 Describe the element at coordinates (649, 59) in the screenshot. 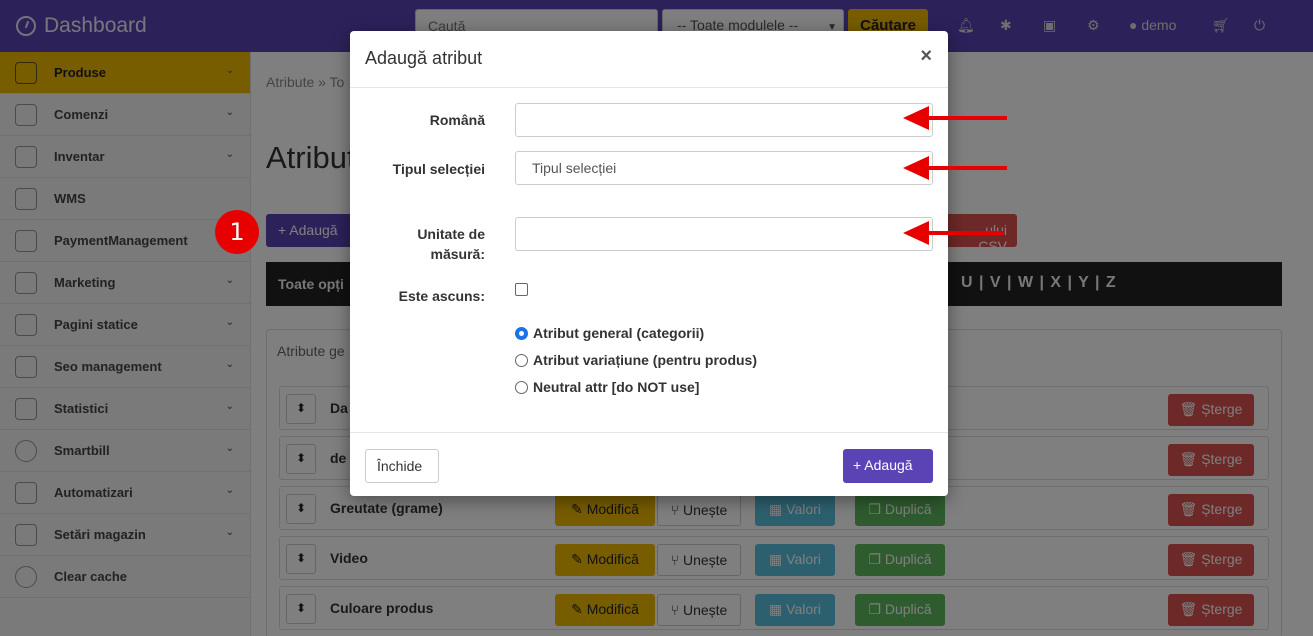

I see `modal-header: Adaugă atribut ×` at that location.